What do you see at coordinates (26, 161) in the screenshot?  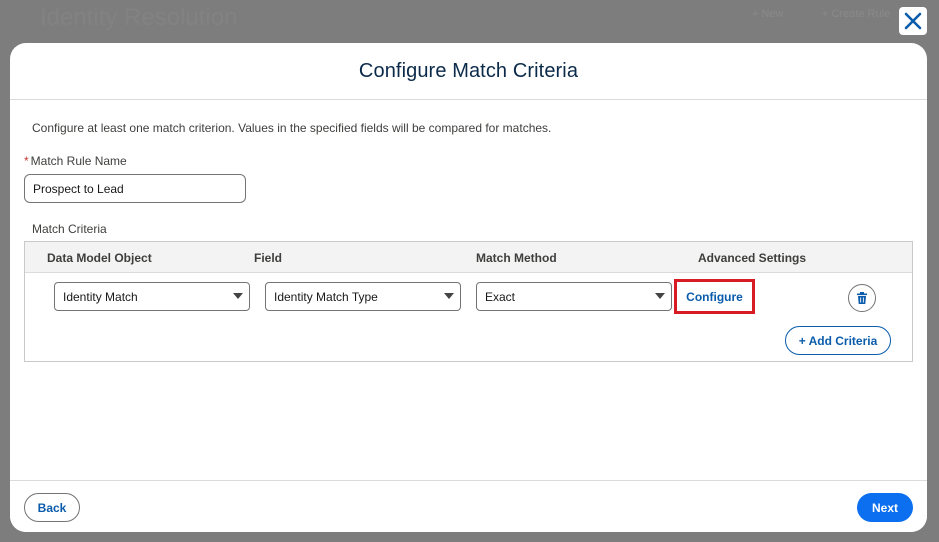 I see `required-marker: *` at bounding box center [26, 161].